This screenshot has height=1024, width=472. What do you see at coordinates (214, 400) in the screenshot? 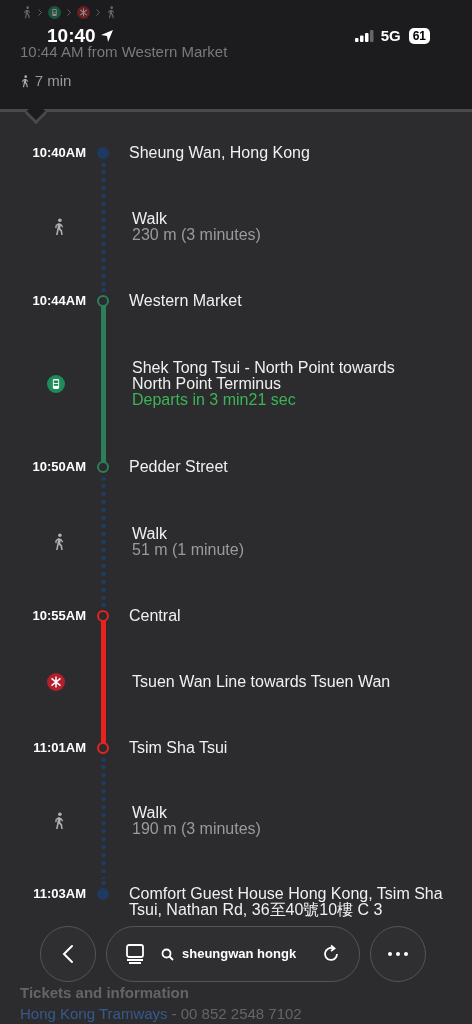
I see `departure-countdown: Departs in 3 min21 sec` at bounding box center [214, 400].